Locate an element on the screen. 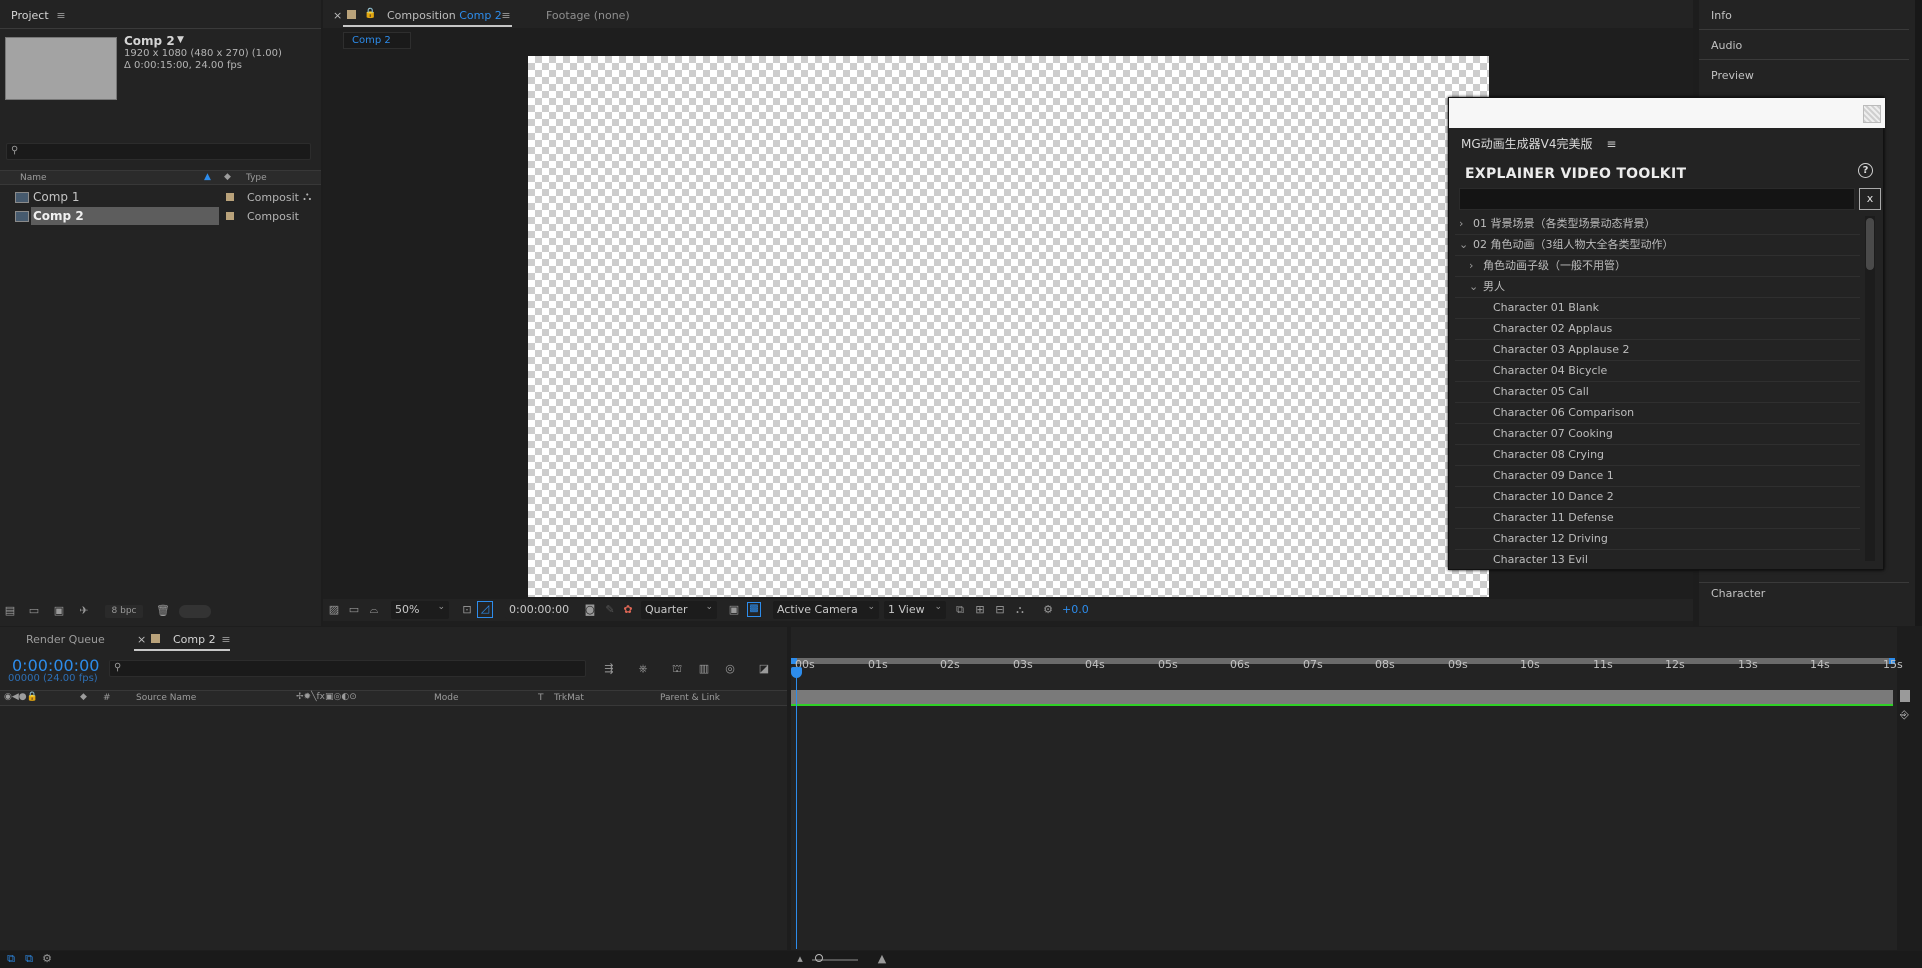 The image size is (1922, 968). col-source-name: Source Name is located at coordinates (166, 698).